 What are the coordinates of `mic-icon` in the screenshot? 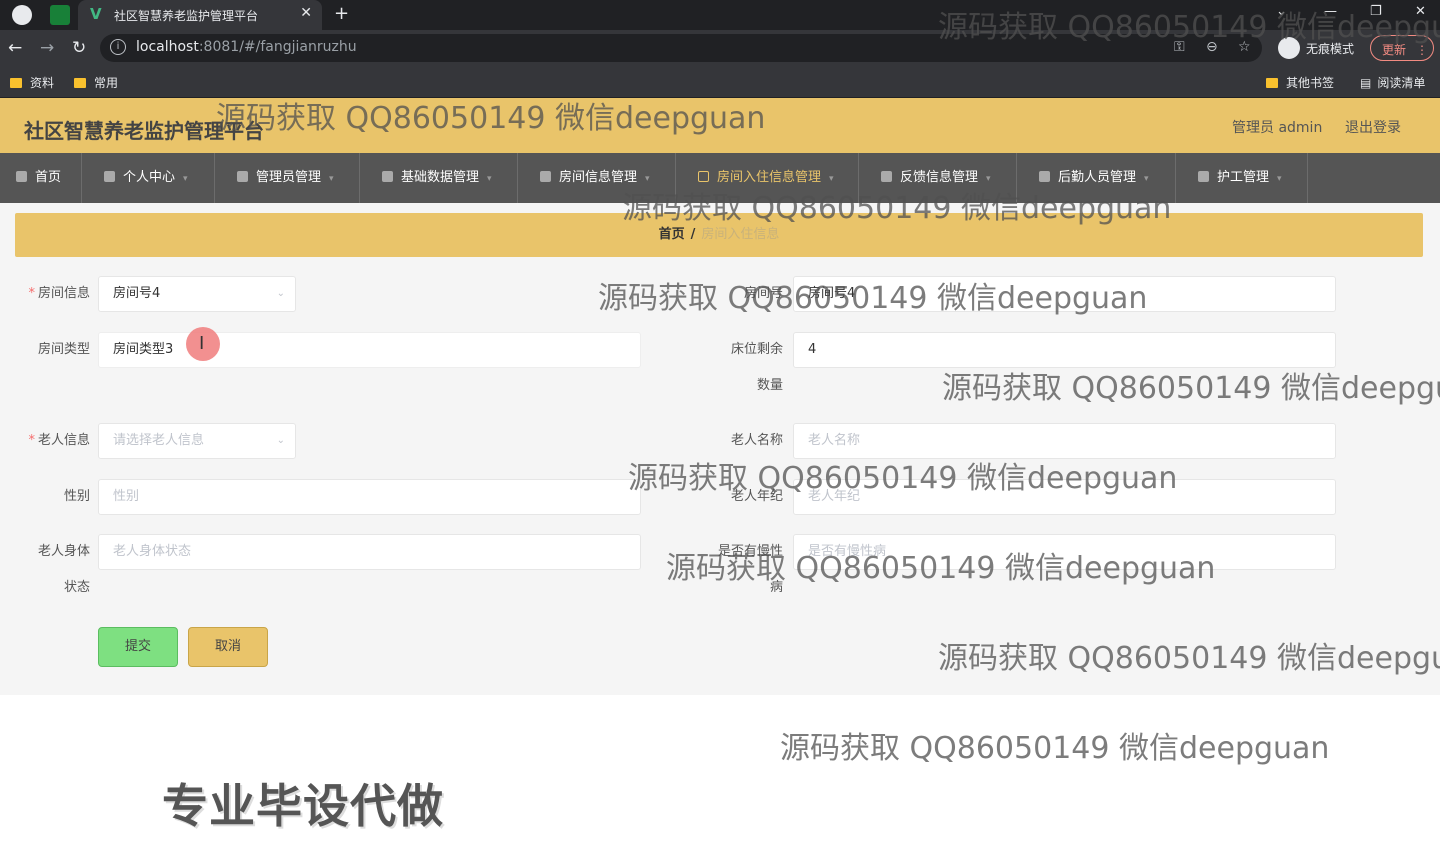 It's located at (387, 176).